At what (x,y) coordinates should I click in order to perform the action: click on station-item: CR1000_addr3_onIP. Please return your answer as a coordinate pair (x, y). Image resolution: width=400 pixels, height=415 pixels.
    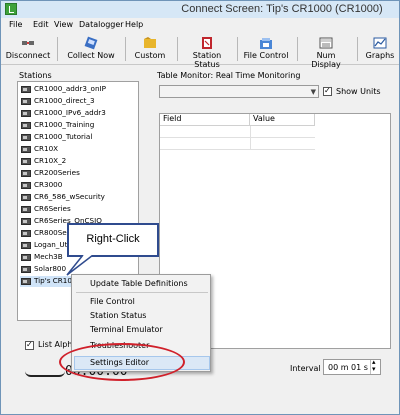
    Looking at the image, I should click on (79, 89).